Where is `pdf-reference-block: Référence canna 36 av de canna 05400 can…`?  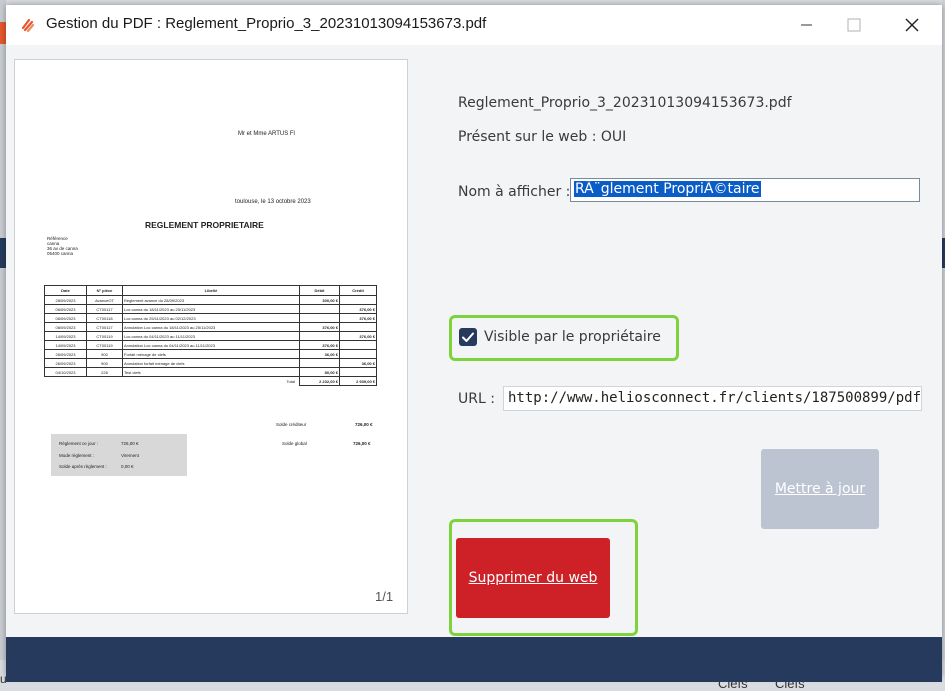 pdf-reference-block: Référence canna 36 av de canna 05400 can… is located at coordinates (62, 246).